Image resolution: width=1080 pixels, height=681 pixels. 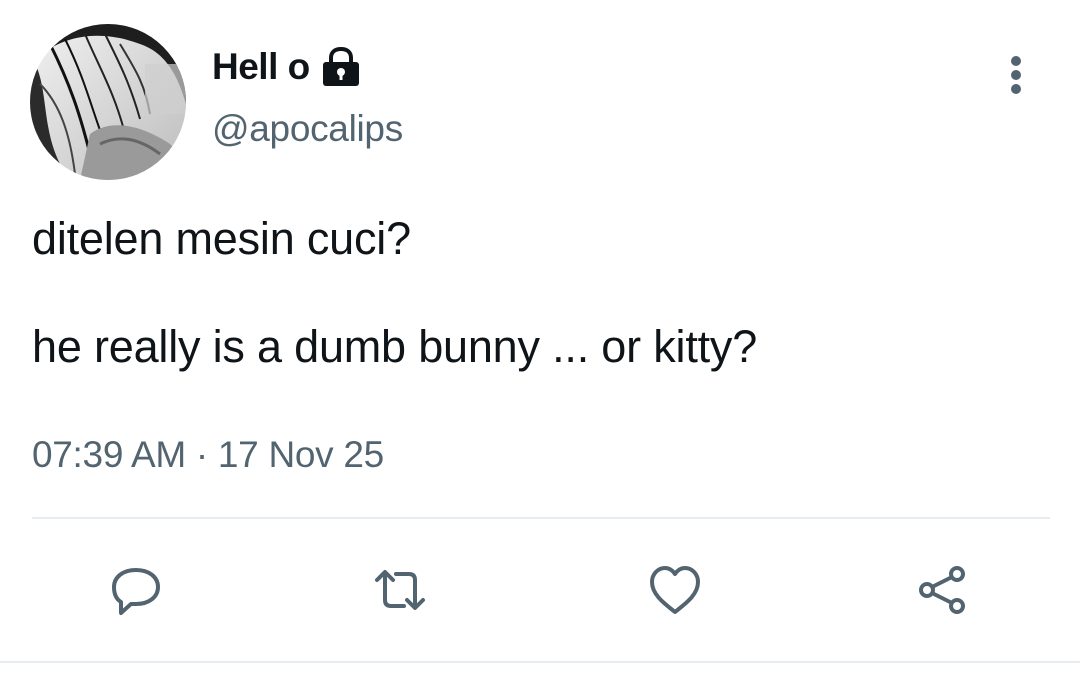 I want to click on author-name-row: Hell o, so click(x=287, y=67).